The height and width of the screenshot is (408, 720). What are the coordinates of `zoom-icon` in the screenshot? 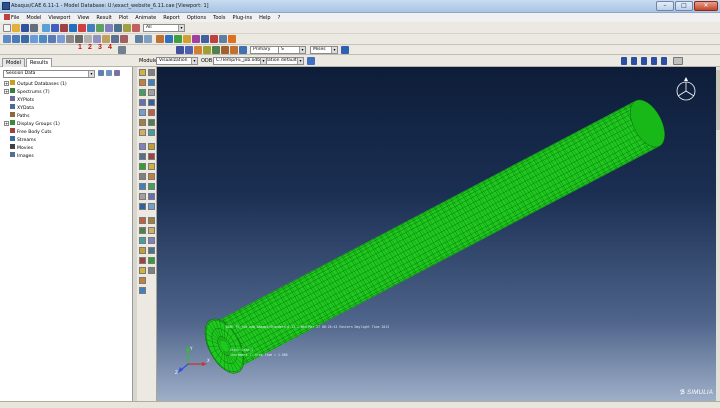 It's located at (82, 28).